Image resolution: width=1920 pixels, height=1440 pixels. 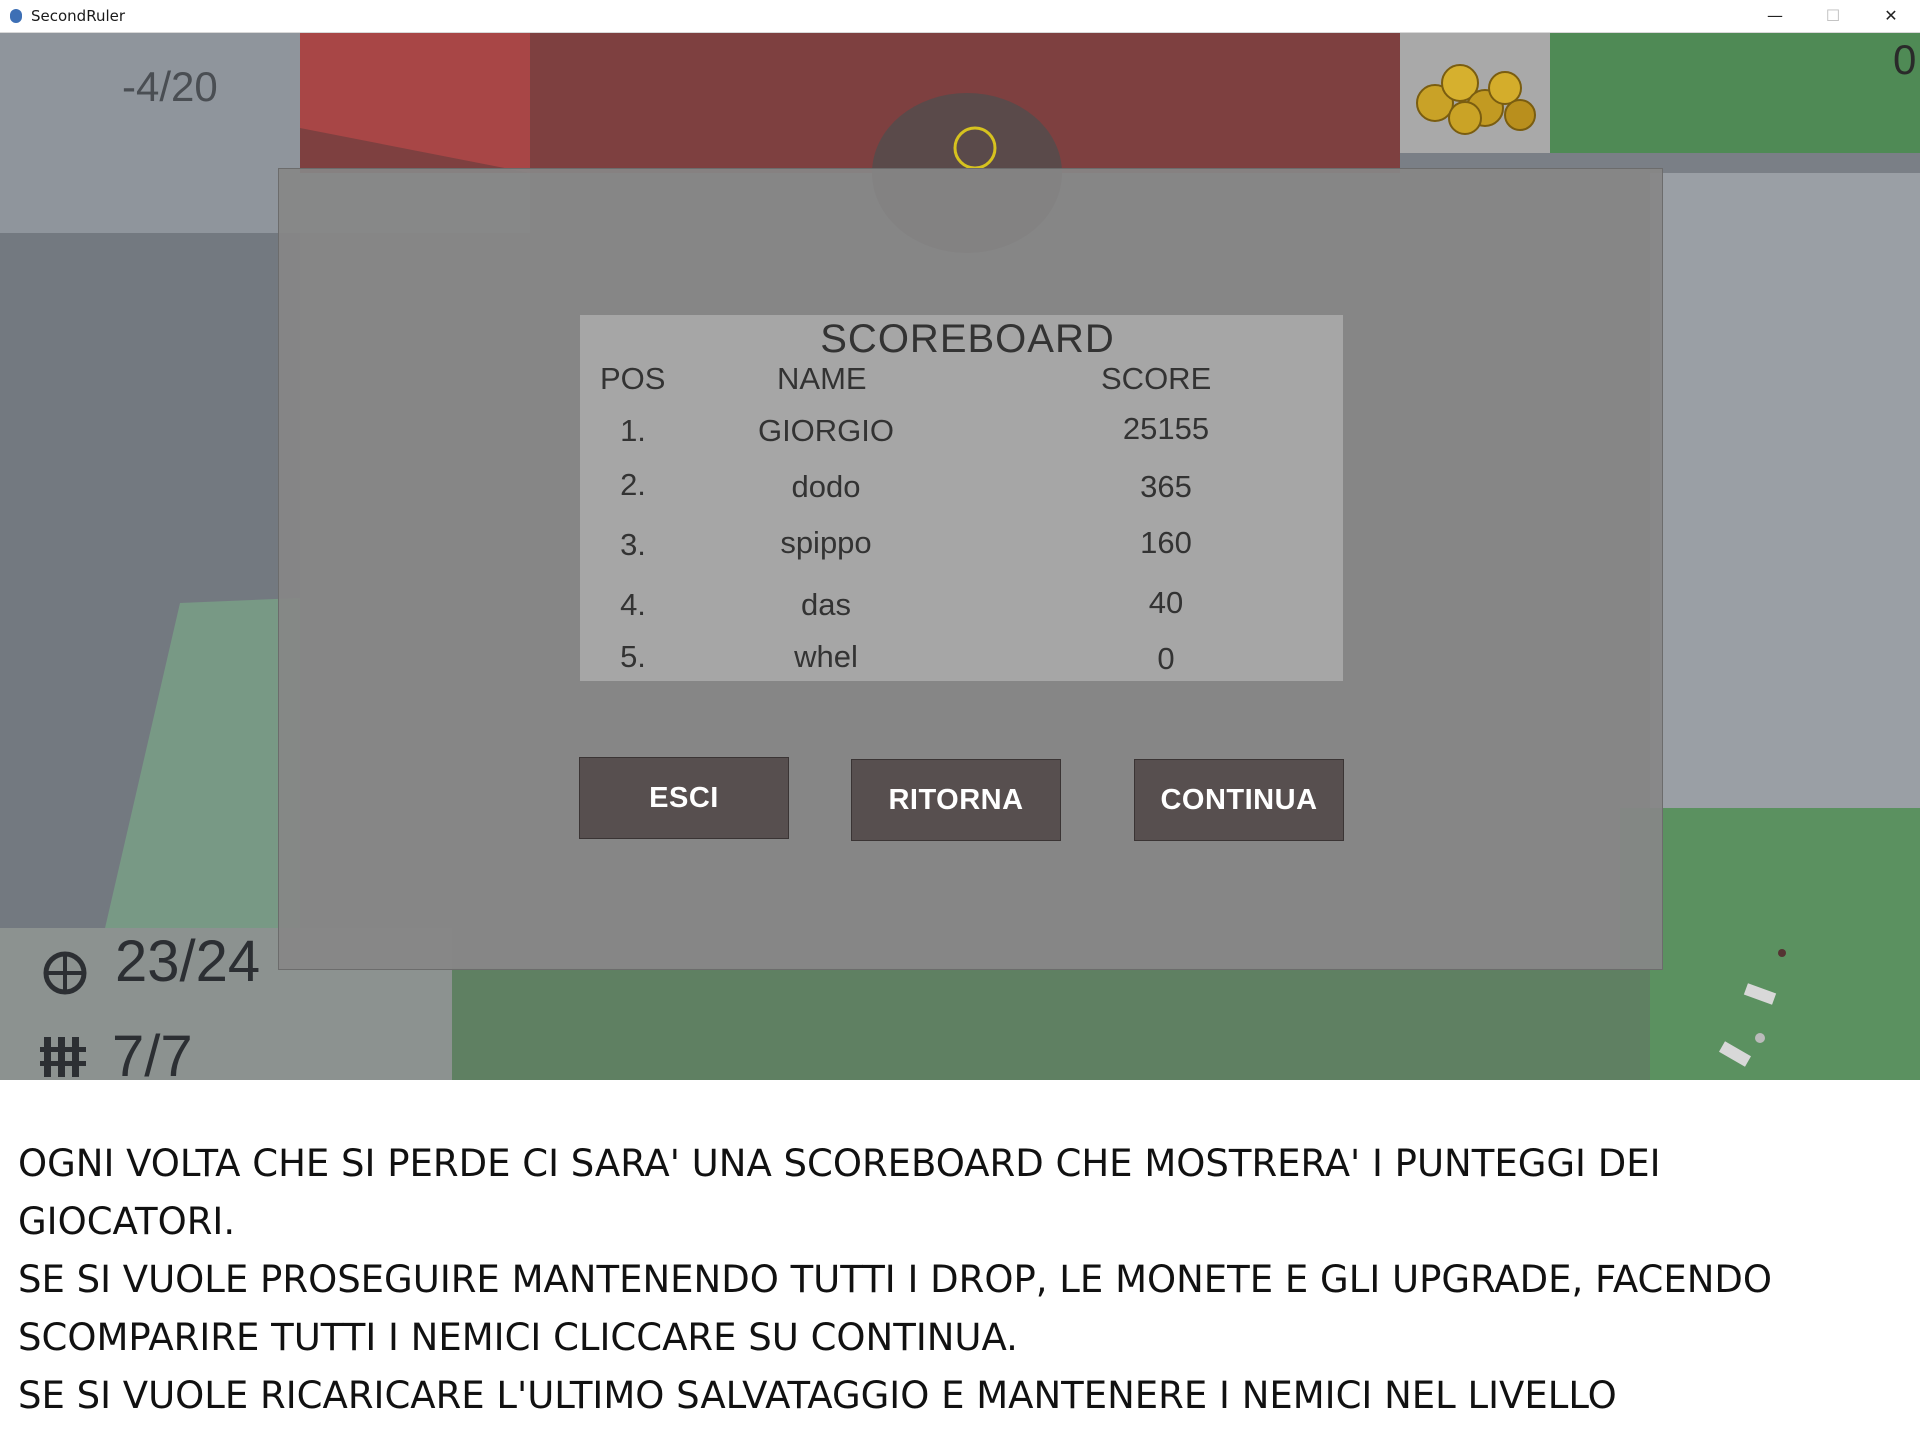 I want to click on pillar-right, so click(x=1785, y=503).